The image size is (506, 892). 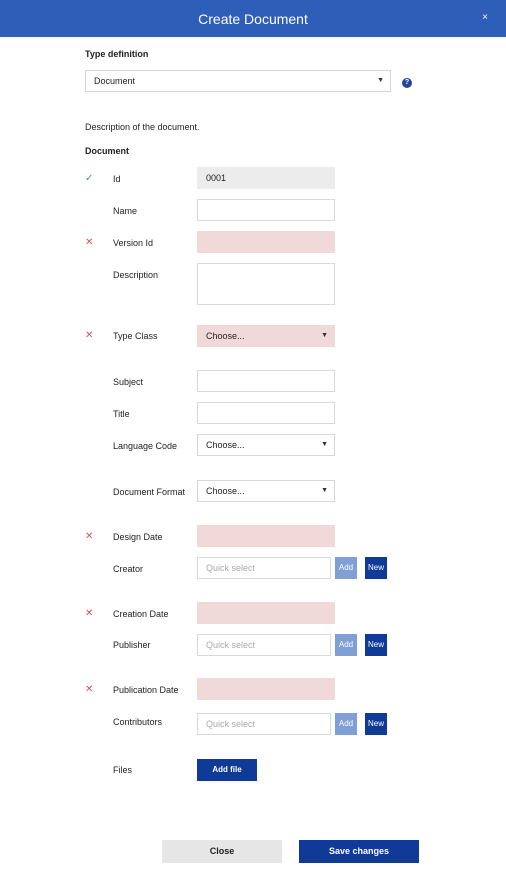 What do you see at coordinates (238, 81) in the screenshot?
I see `type-definition-select: Document ▼` at bounding box center [238, 81].